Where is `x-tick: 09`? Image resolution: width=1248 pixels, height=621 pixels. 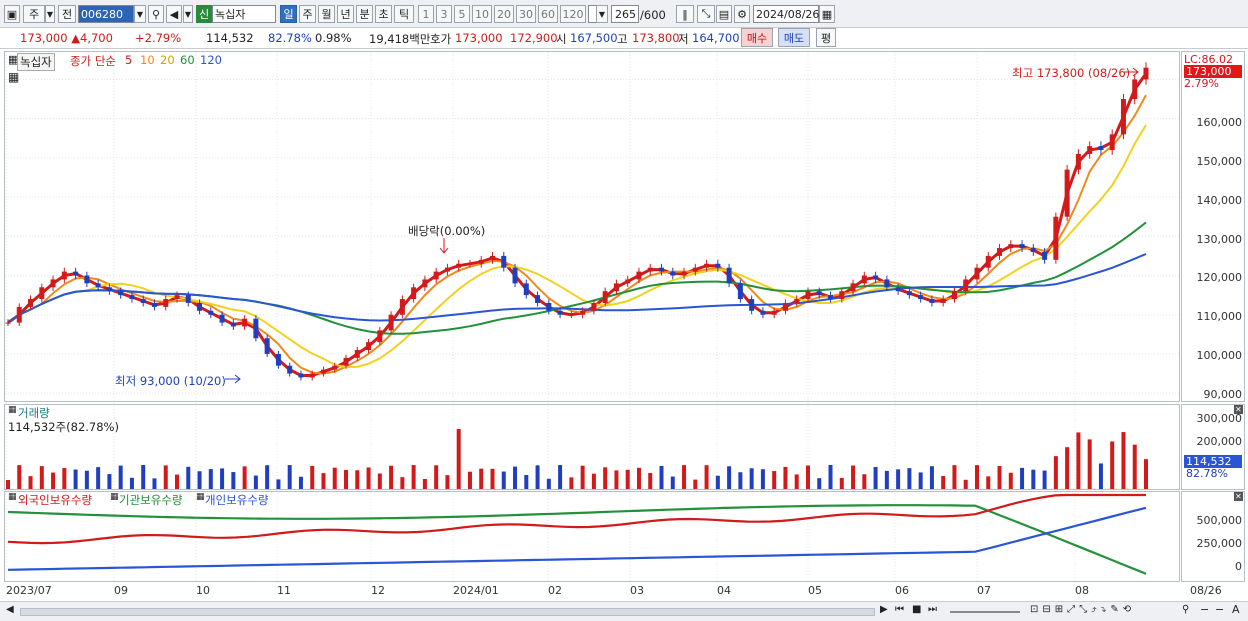 x-tick: 09 is located at coordinates (121, 590).